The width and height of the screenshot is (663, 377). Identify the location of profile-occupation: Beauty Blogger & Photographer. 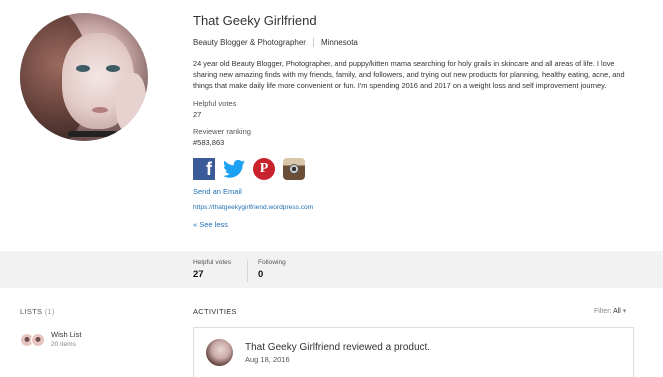
(249, 42).